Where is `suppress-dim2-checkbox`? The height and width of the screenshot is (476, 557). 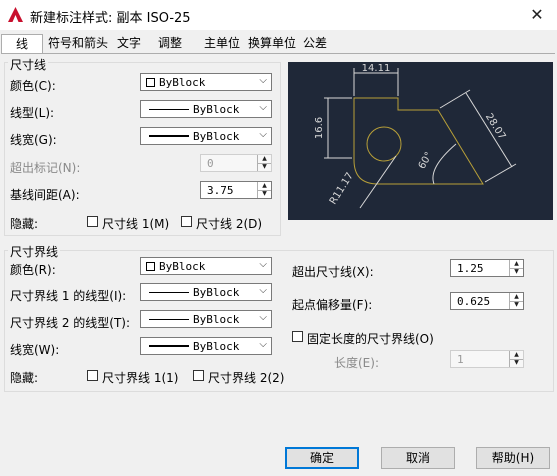 suppress-dim2-checkbox is located at coordinates (186, 221).